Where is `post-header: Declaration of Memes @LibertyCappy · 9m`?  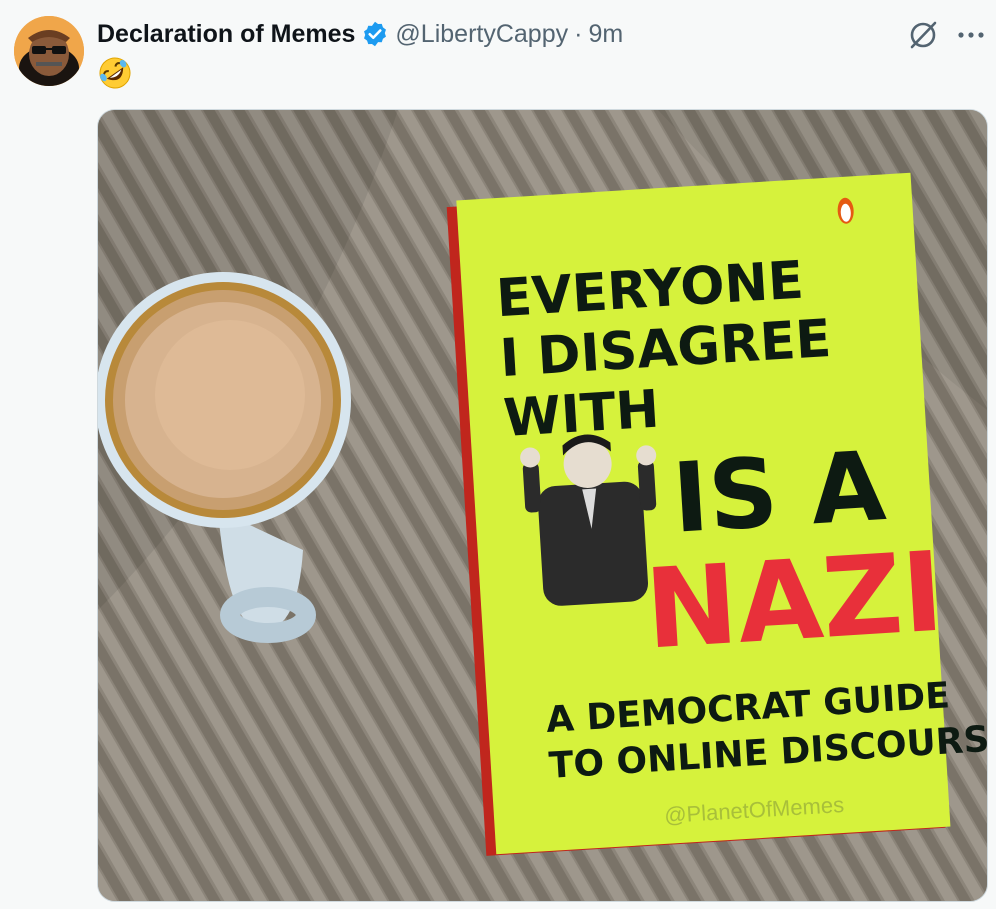
post-header: Declaration of Memes @LibertyCappy · 9m is located at coordinates (360, 34).